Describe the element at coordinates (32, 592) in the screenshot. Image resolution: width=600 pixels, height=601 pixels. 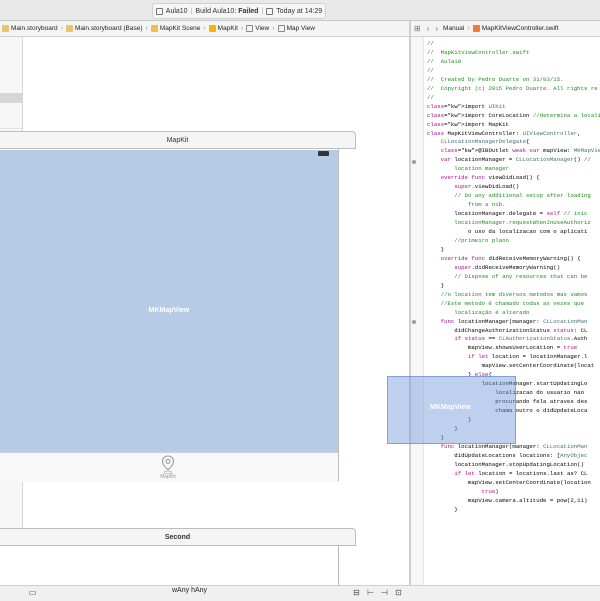
I see `outline-toggle-icon: ▭` at that location.